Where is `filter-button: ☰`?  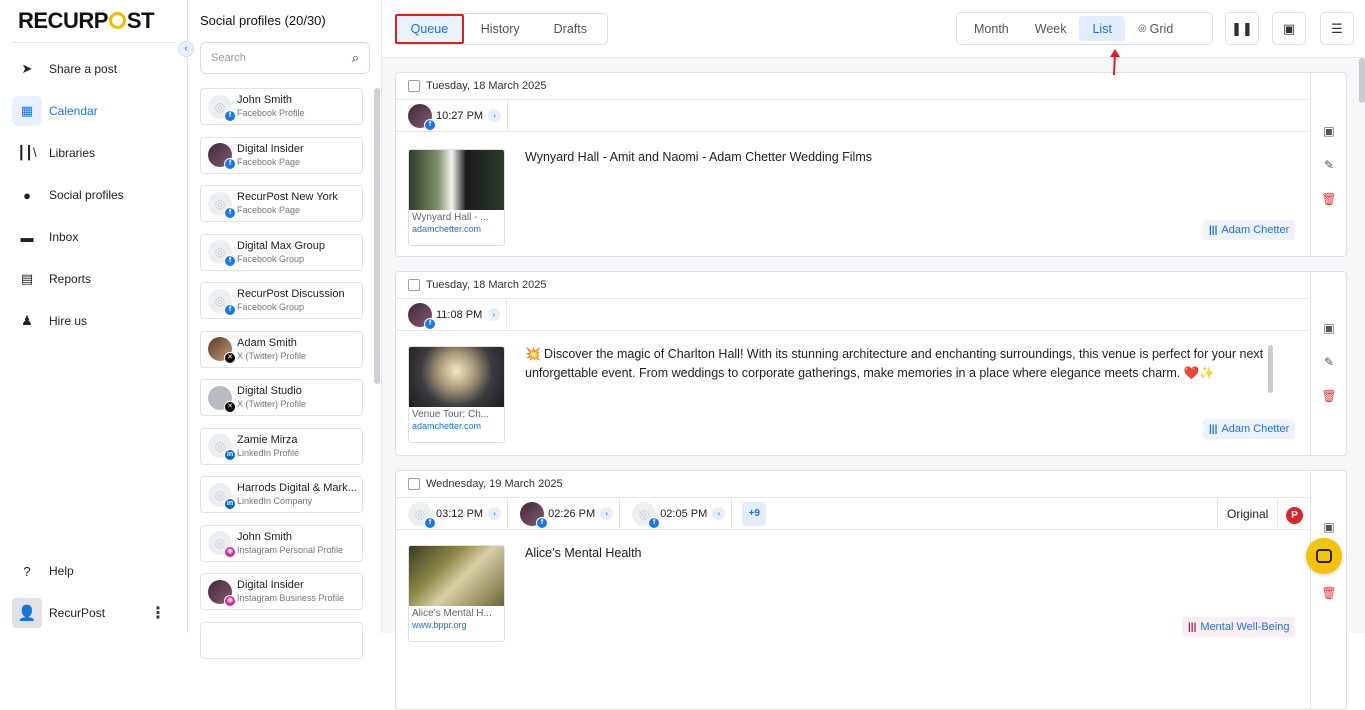
filter-button: ☰ is located at coordinates (1337, 28).